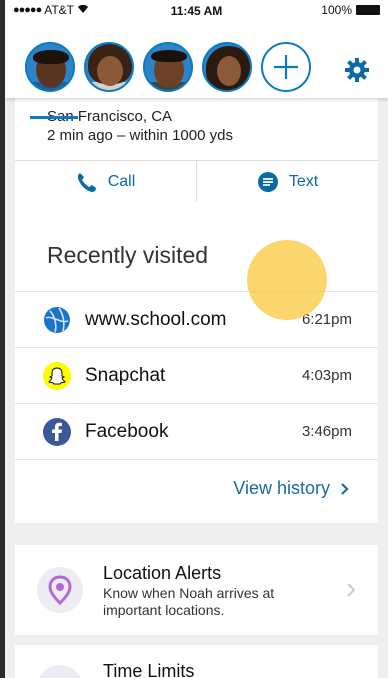  I want to click on snapchat-icon, so click(57, 375).